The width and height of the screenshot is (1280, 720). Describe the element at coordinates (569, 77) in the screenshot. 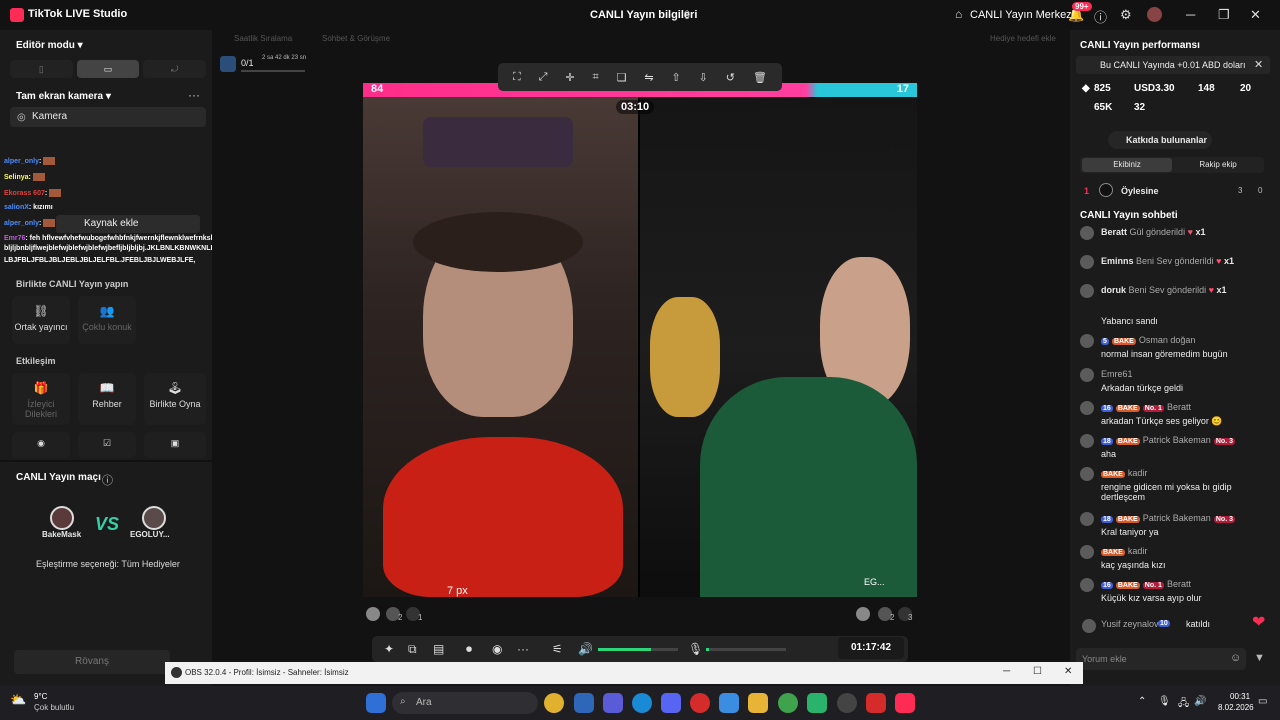

I see `center-icon: ✛` at that location.